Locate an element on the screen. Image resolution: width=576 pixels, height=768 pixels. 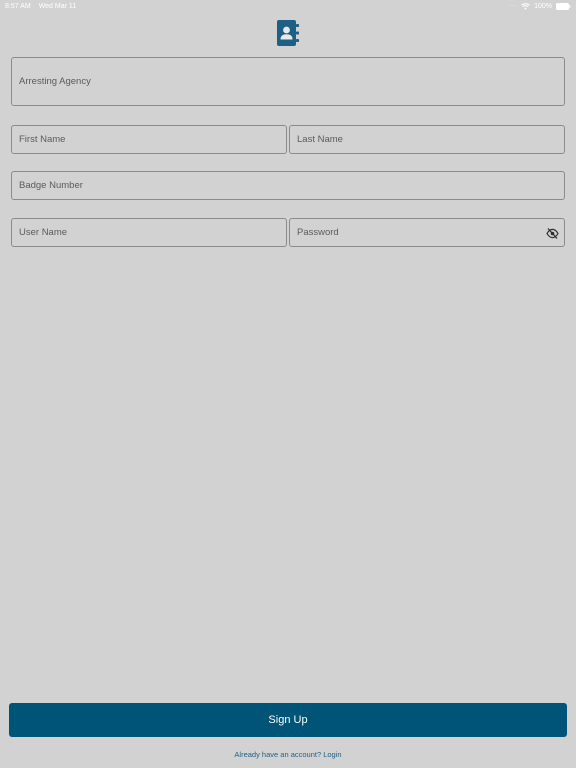
arresting-agency-placeholder: Arresting Agency is located at coordinates (55, 81).